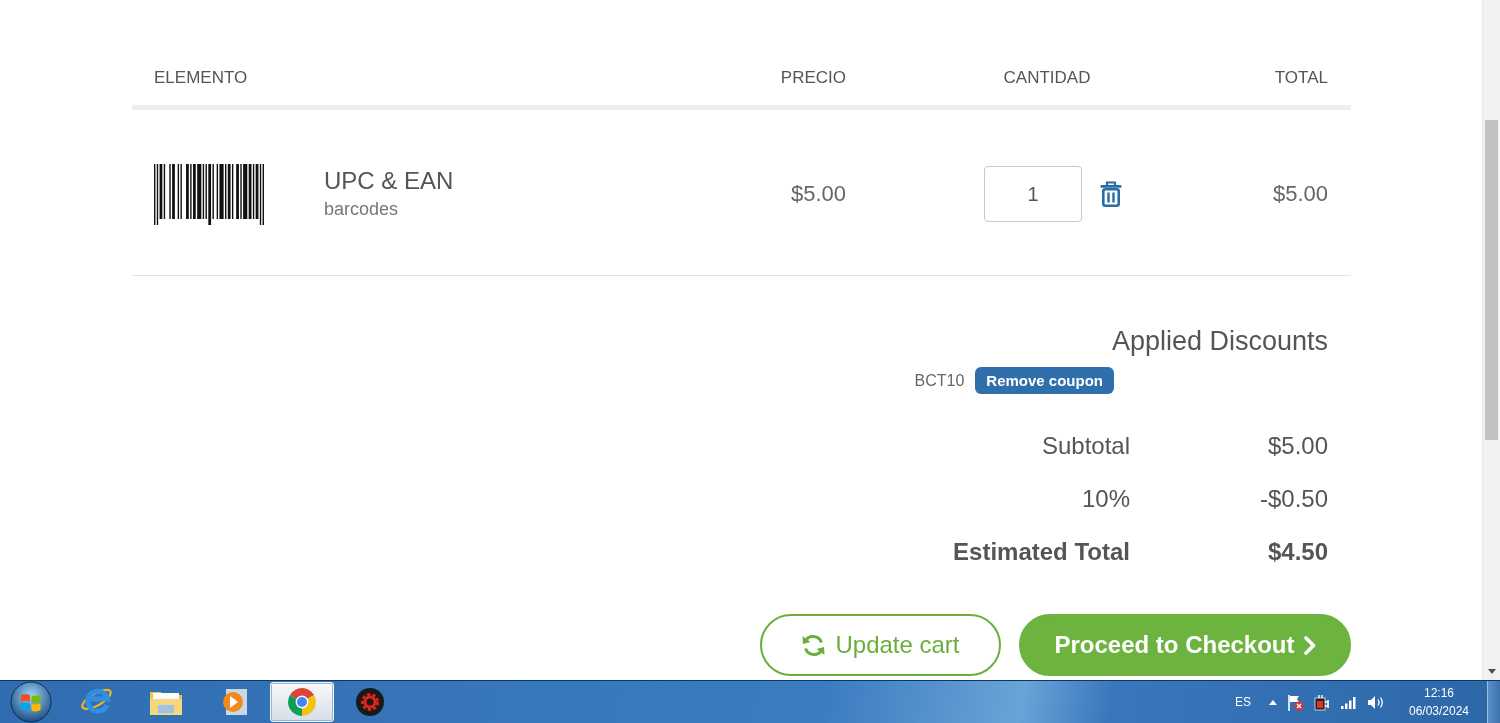 This screenshot has height=723, width=1500. I want to click on section-title: Applied Discounts, so click(1219, 341).